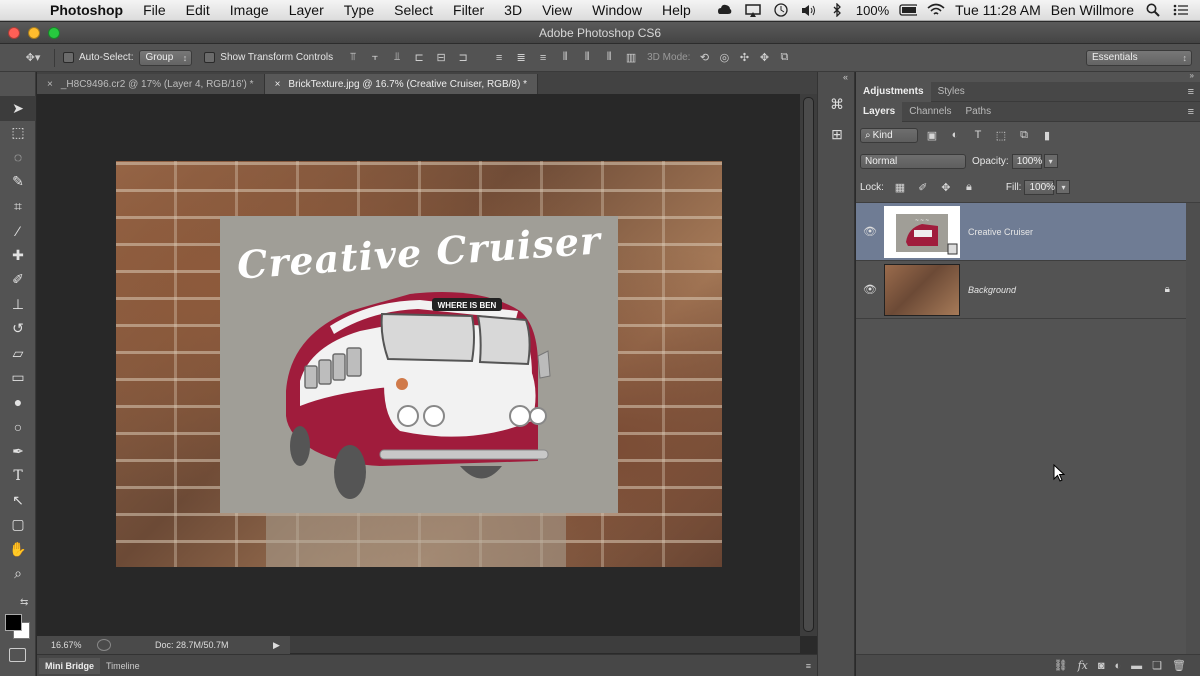 The image size is (1200, 676). I want to click on menu-edit: Edit, so click(198, 10).